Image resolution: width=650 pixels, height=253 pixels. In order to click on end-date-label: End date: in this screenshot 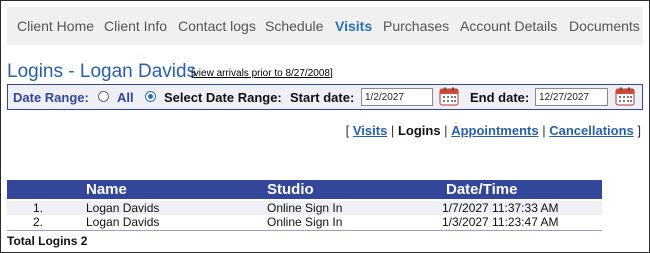, I will do `click(500, 97)`.